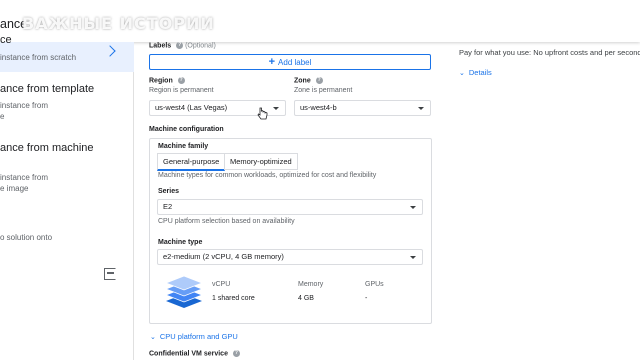 The height and width of the screenshot is (360, 640). Describe the element at coordinates (183, 146) in the screenshot. I see `machine-family-label: Machine family` at that location.